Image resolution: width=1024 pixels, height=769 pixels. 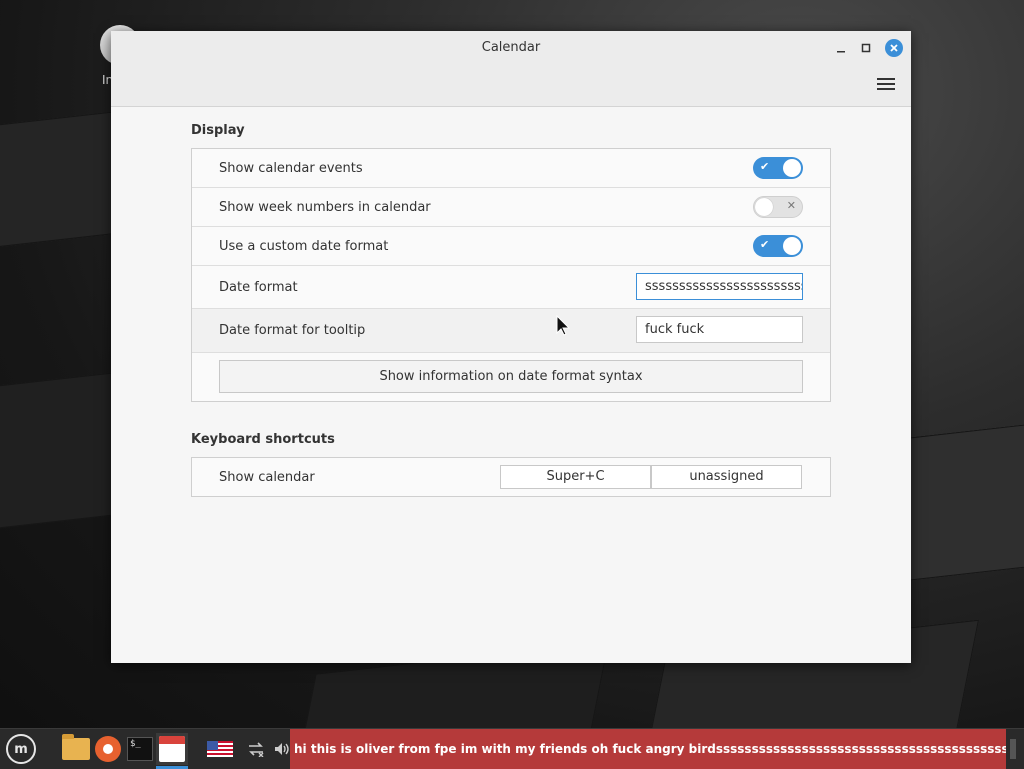 I want to click on terminal-glyph: $_, so click(x=140, y=749).